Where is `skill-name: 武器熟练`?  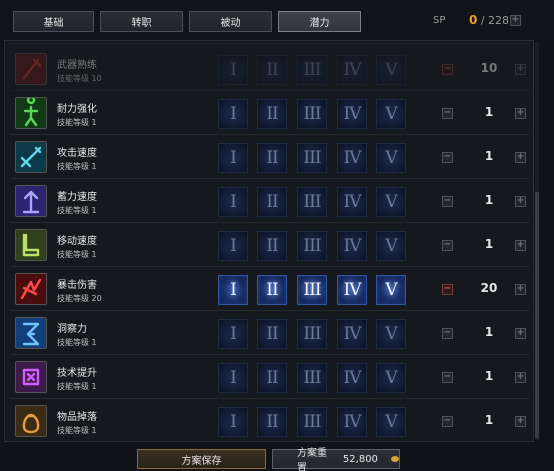 skill-name: 武器熟练 is located at coordinates (77, 65).